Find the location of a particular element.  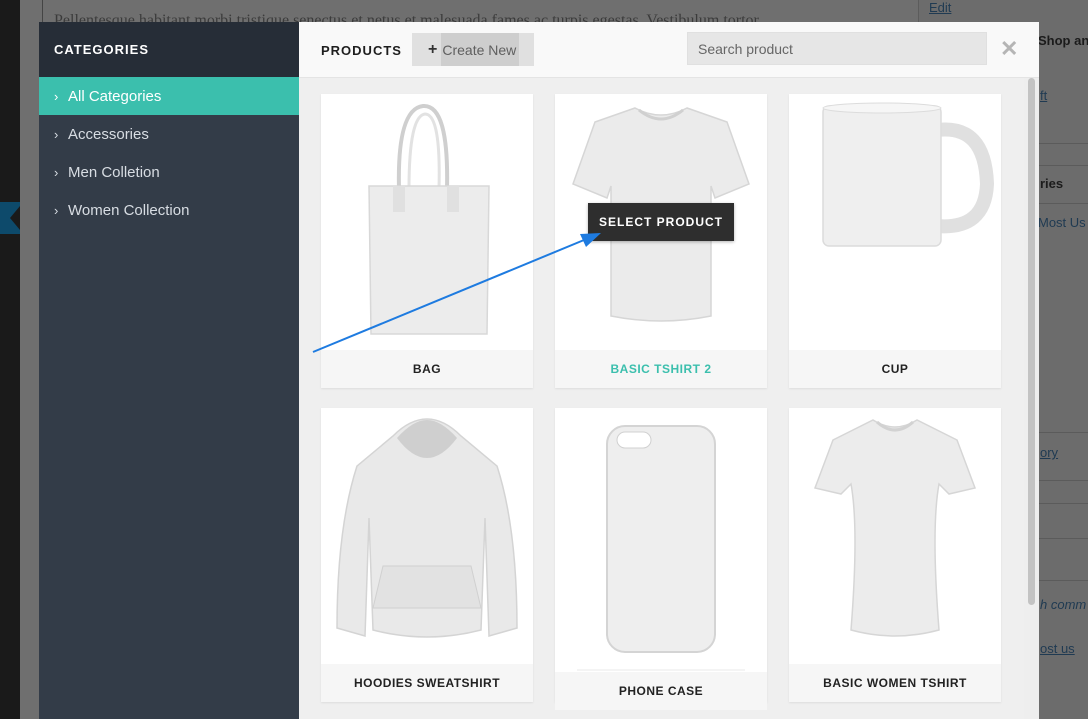

sidebar-item-all-categories: › All Categories is located at coordinates (169, 96).